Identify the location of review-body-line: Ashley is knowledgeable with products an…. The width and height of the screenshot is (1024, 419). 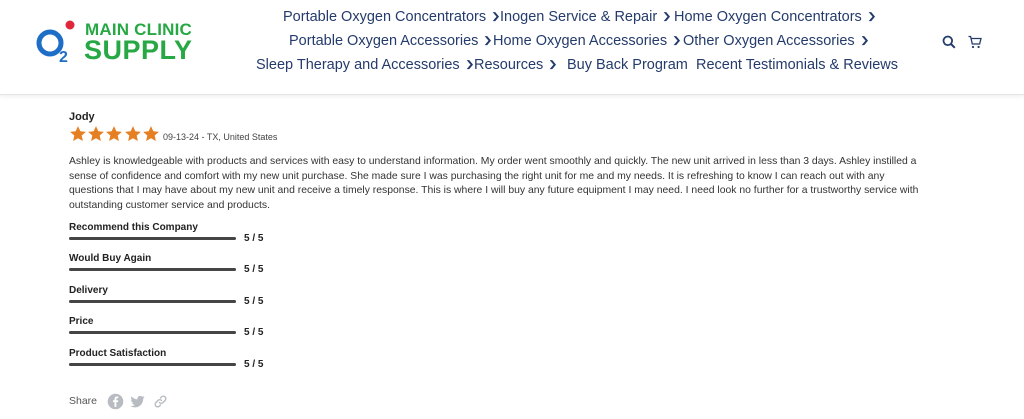
(493, 161).